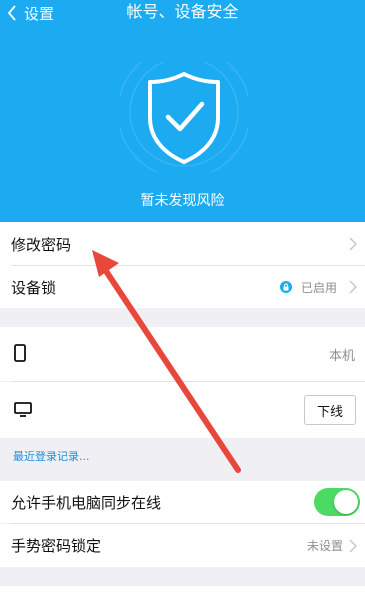  Describe the element at coordinates (41, 244) in the screenshot. I see `change-password-label: 修改密码` at that location.